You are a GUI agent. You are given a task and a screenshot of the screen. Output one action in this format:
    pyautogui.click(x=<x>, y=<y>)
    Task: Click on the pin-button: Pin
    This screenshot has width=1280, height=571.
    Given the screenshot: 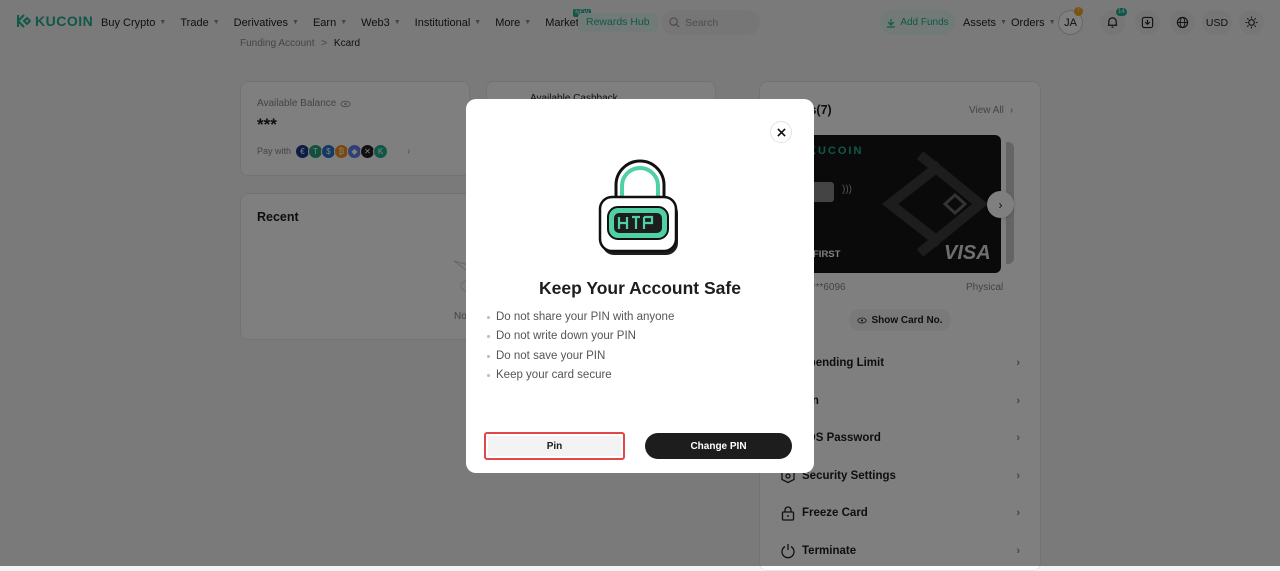 What is the action you would take?
    pyautogui.click(x=554, y=446)
    